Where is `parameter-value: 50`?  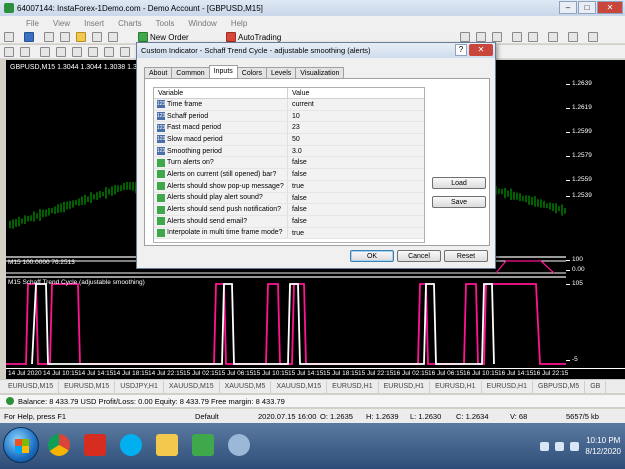 parameter-value: 50 is located at coordinates (294, 139).